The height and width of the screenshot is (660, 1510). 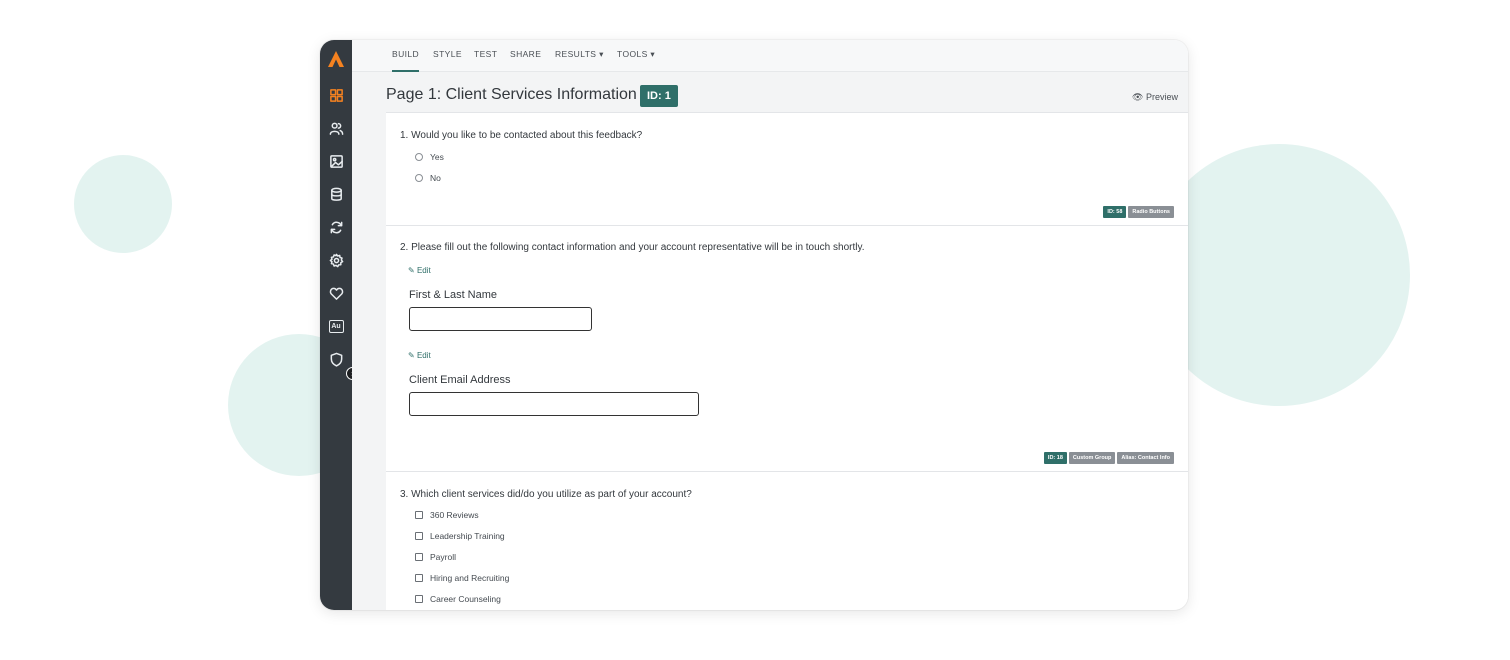 What do you see at coordinates (336, 59) in the screenshot?
I see `logo-icon` at bounding box center [336, 59].